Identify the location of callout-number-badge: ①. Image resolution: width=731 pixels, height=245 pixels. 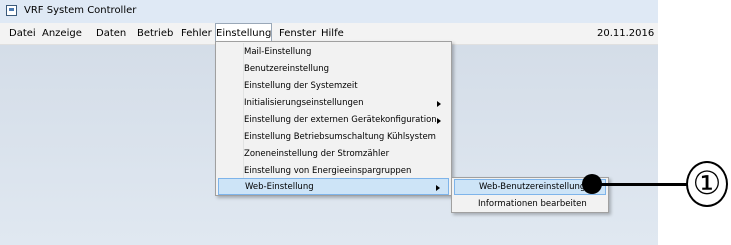
(707, 184).